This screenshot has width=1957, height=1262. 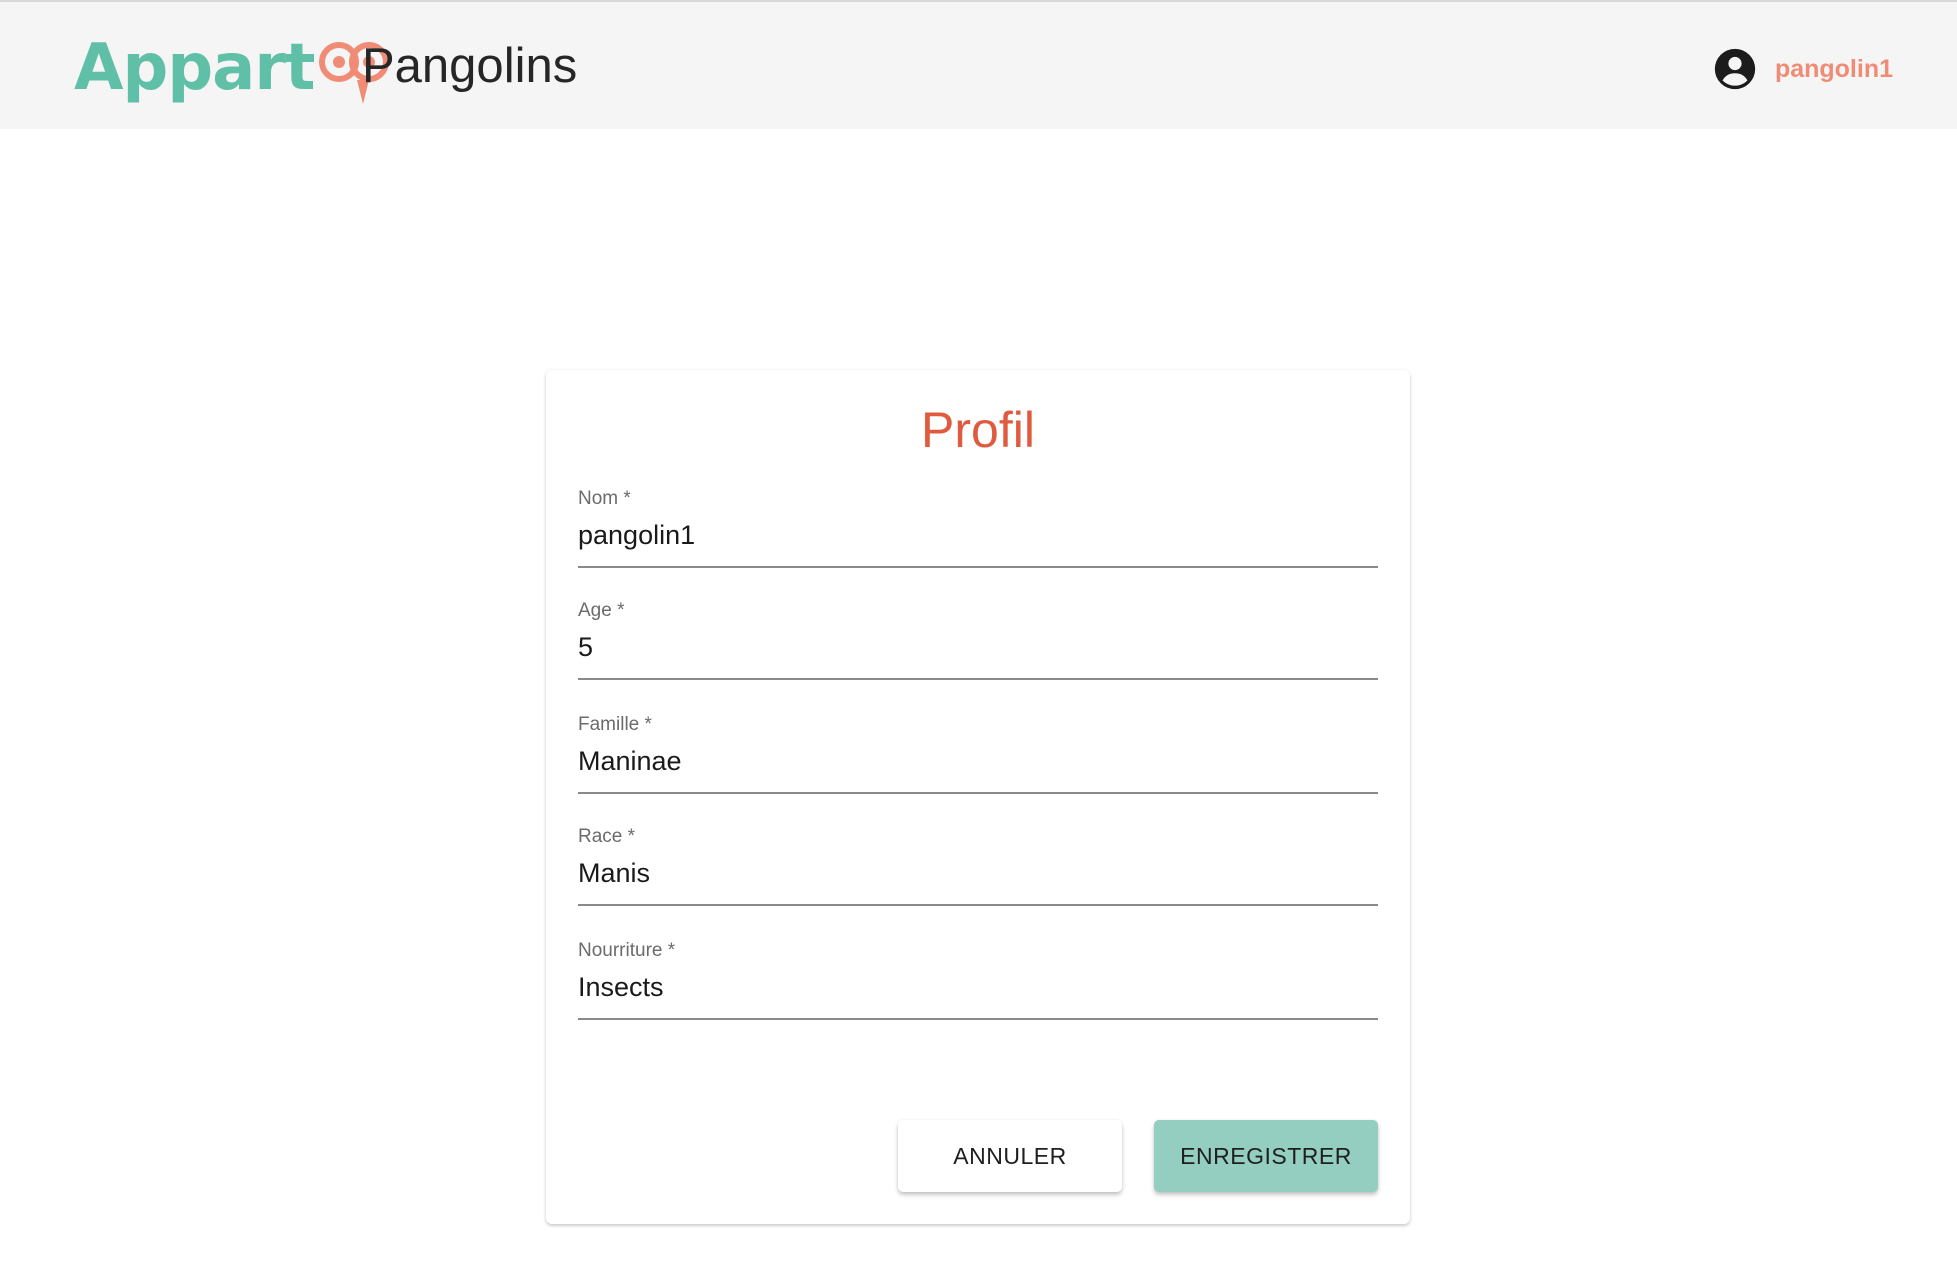 What do you see at coordinates (978, 64) in the screenshot?
I see `top-bar: Appart Pangolins pangolin1` at bounding box center [978, 64].